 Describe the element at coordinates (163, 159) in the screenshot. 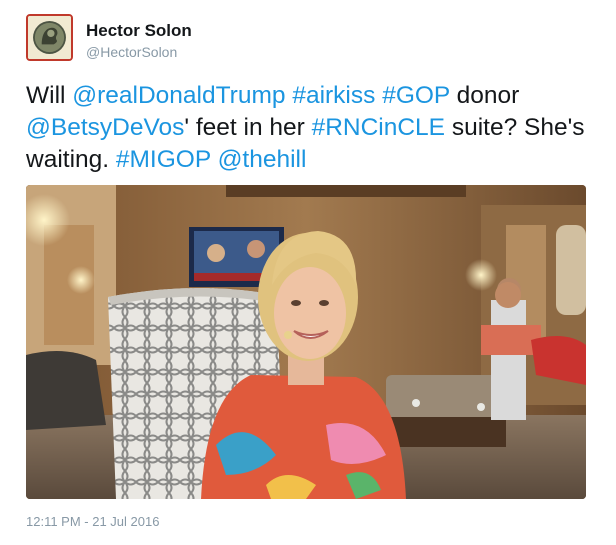

I see `hashtag-link: #MIGOP` at that location.